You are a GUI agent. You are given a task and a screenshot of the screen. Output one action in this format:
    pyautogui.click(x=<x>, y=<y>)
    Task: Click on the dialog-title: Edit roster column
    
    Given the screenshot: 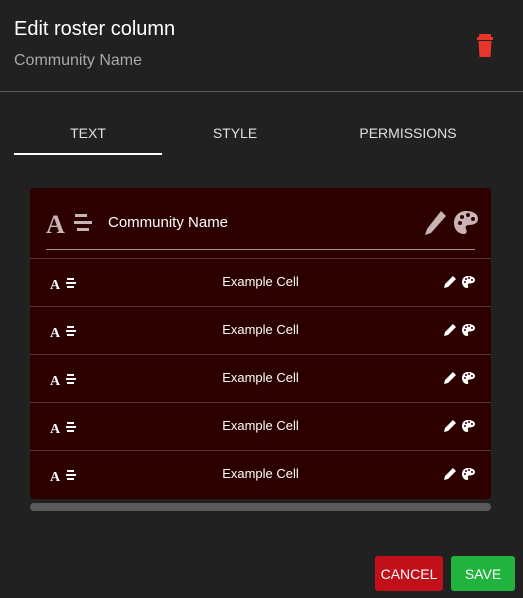 What is the action you would take?
    pyautogui.click(x=95, y=29)
    